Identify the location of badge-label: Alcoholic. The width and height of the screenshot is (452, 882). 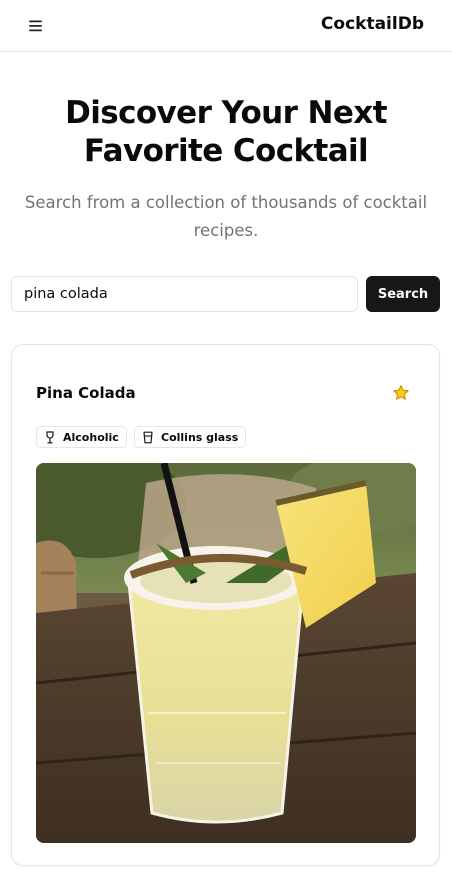
(91, 437).